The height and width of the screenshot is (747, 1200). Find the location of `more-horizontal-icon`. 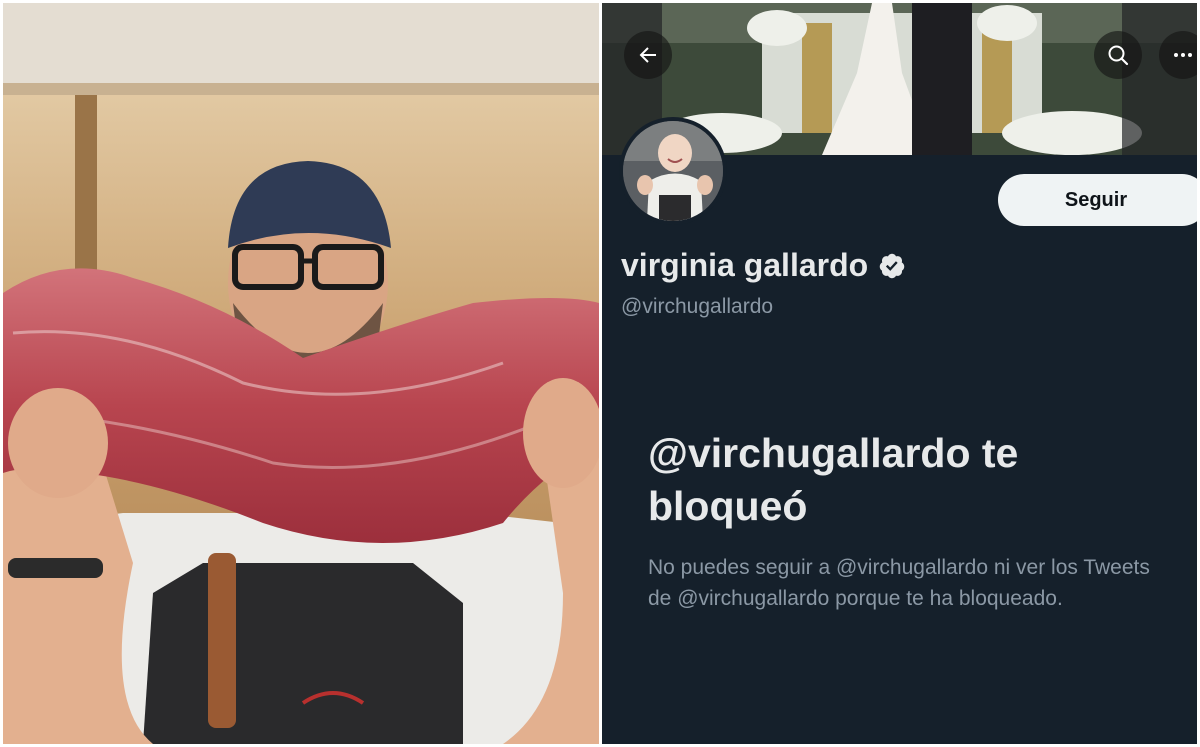

more-horizontal-icon is located at coordinates (1183, 55).